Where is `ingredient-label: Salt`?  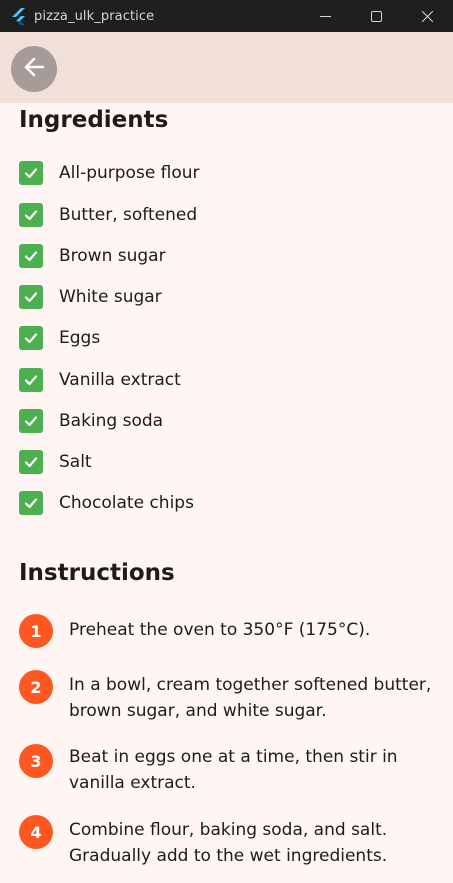 ingredient-label: Salt is located at coordinates (75, 462).